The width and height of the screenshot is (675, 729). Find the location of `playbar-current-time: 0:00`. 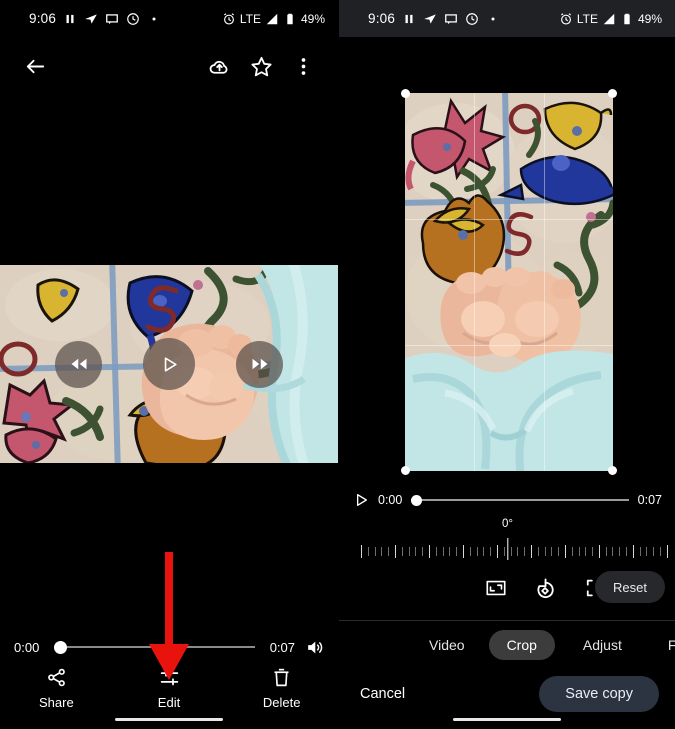

playbar-current-time: 0:00 is located at coordinates (390, 500).